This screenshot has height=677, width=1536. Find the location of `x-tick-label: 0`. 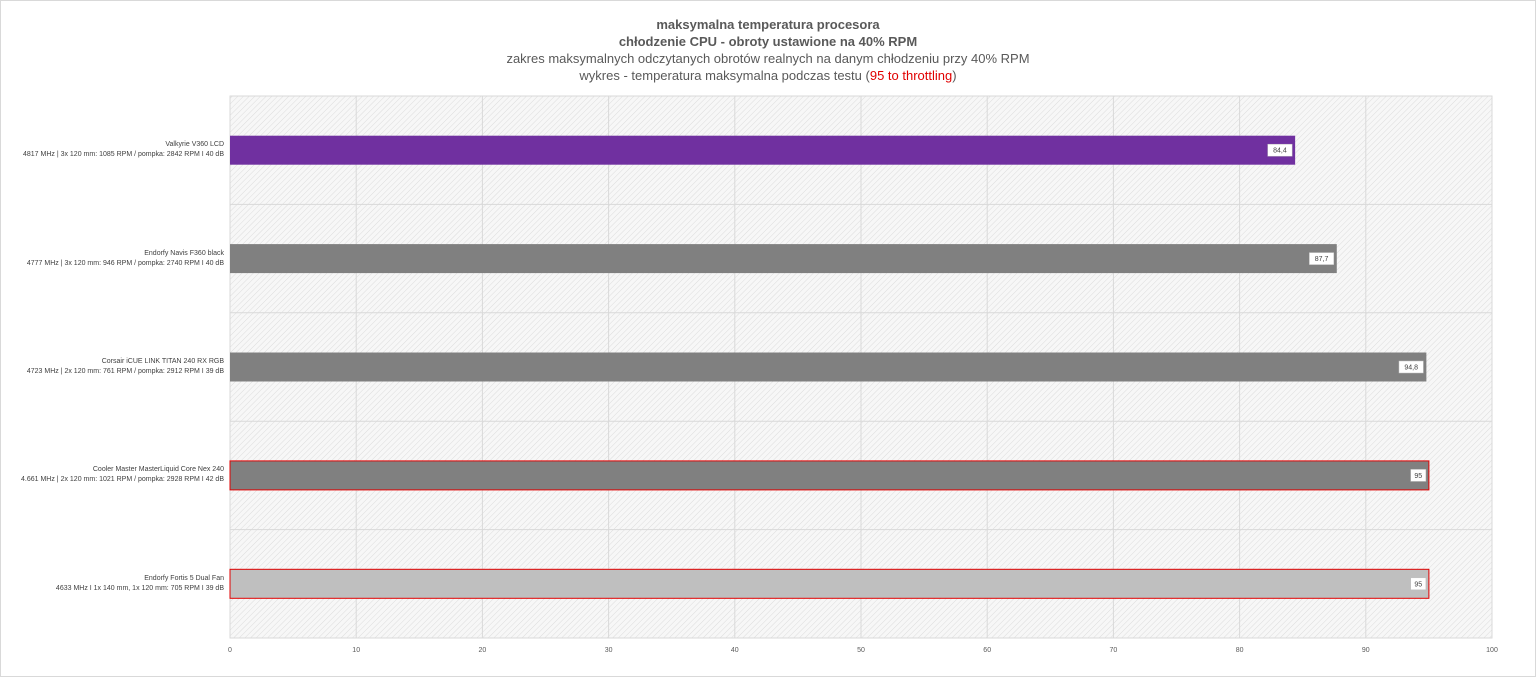

x-tick-label: 0 is located at coordinates (230, 650).